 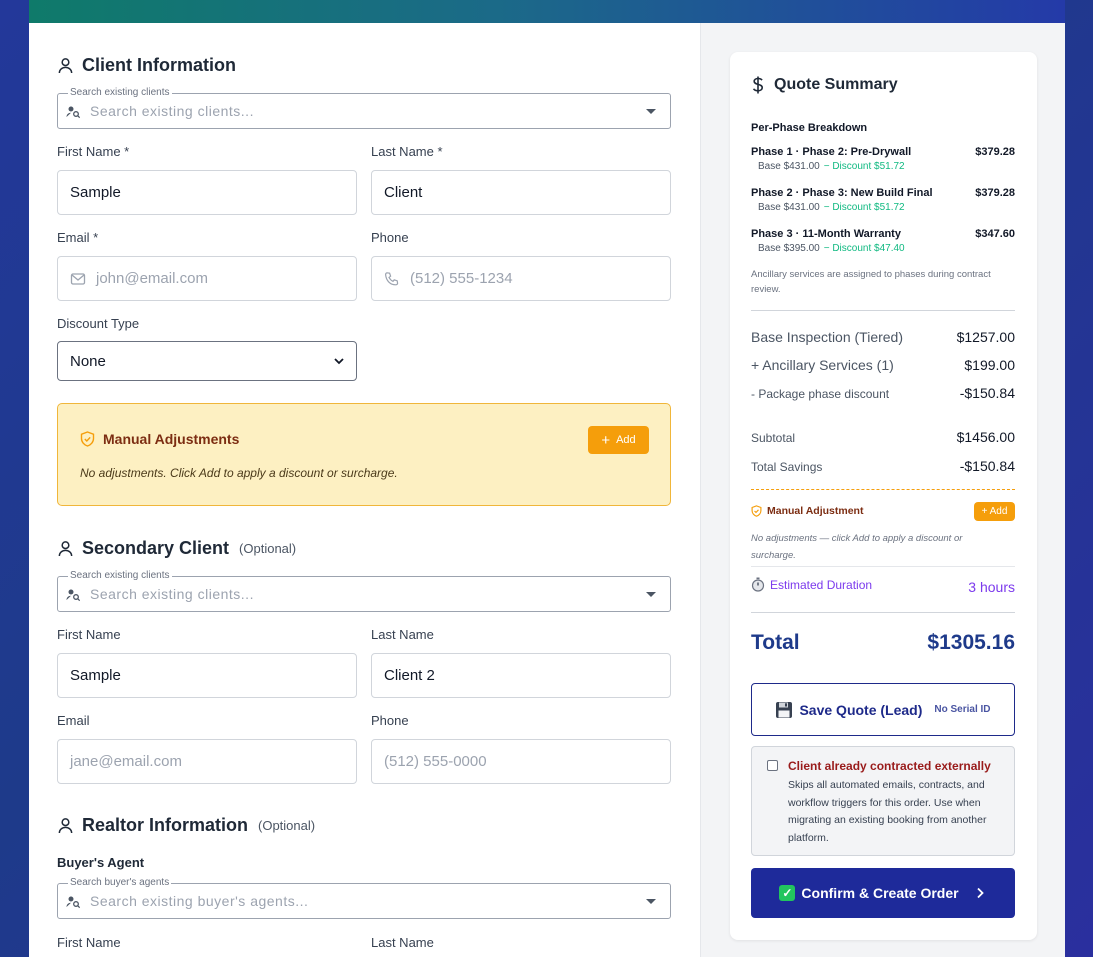 What do you see at coordinates (880, 893) in the screenshot?
I see `confirm-create-order-label: Confirm & Create Order` at bounding box center [880, 893].